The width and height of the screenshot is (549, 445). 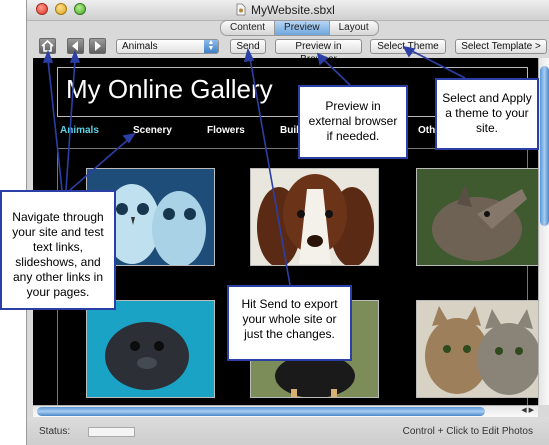 What do you see at coordinates (152, 130) in the screenshot?
I see `site-nav-scenery: Scenery` at bounding box center [152, 130].